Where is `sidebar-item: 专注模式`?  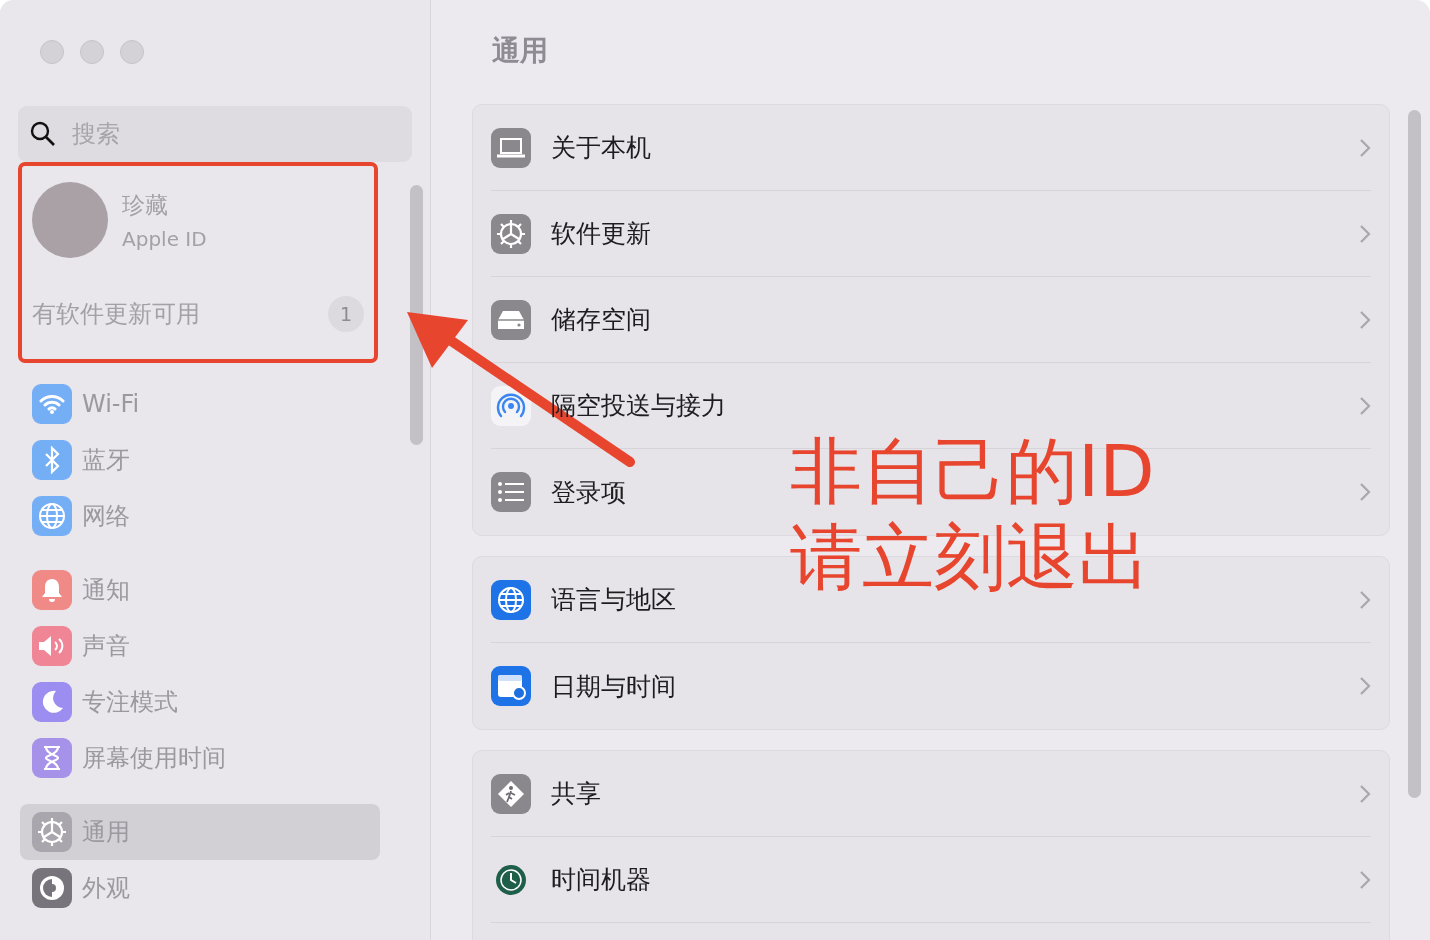 sidebar-item: 专注模式 is located at coordinates (200, 702).